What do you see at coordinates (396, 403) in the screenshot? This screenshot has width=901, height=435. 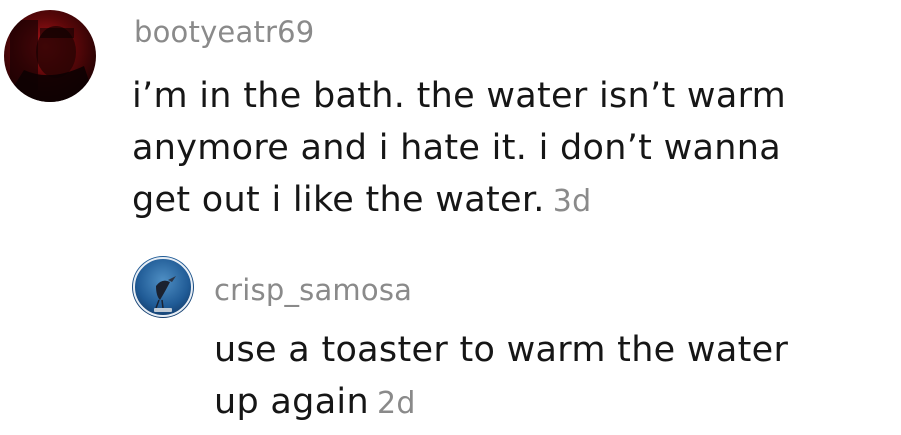 I see `timestamp: 2d` at bounding box center [396, 403].